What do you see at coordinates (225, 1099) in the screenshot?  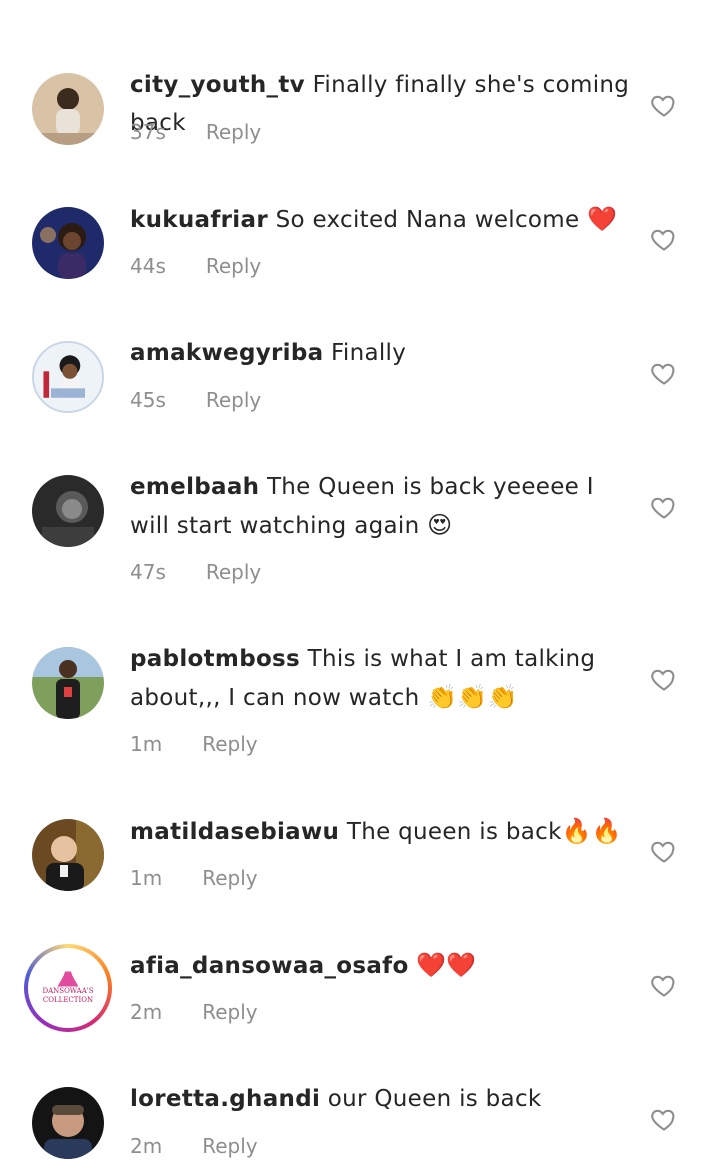 I see `comment-username: loretta.ghandi` at bounding box center [225, 1099].